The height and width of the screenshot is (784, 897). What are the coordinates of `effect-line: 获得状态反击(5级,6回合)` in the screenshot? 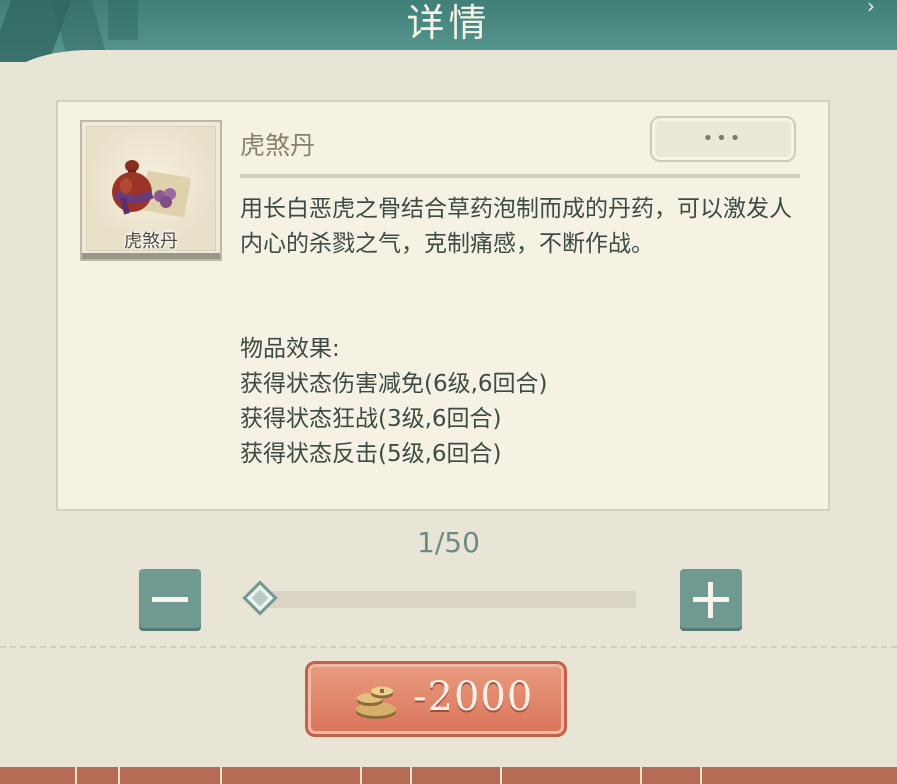 It's located at (371, 454).